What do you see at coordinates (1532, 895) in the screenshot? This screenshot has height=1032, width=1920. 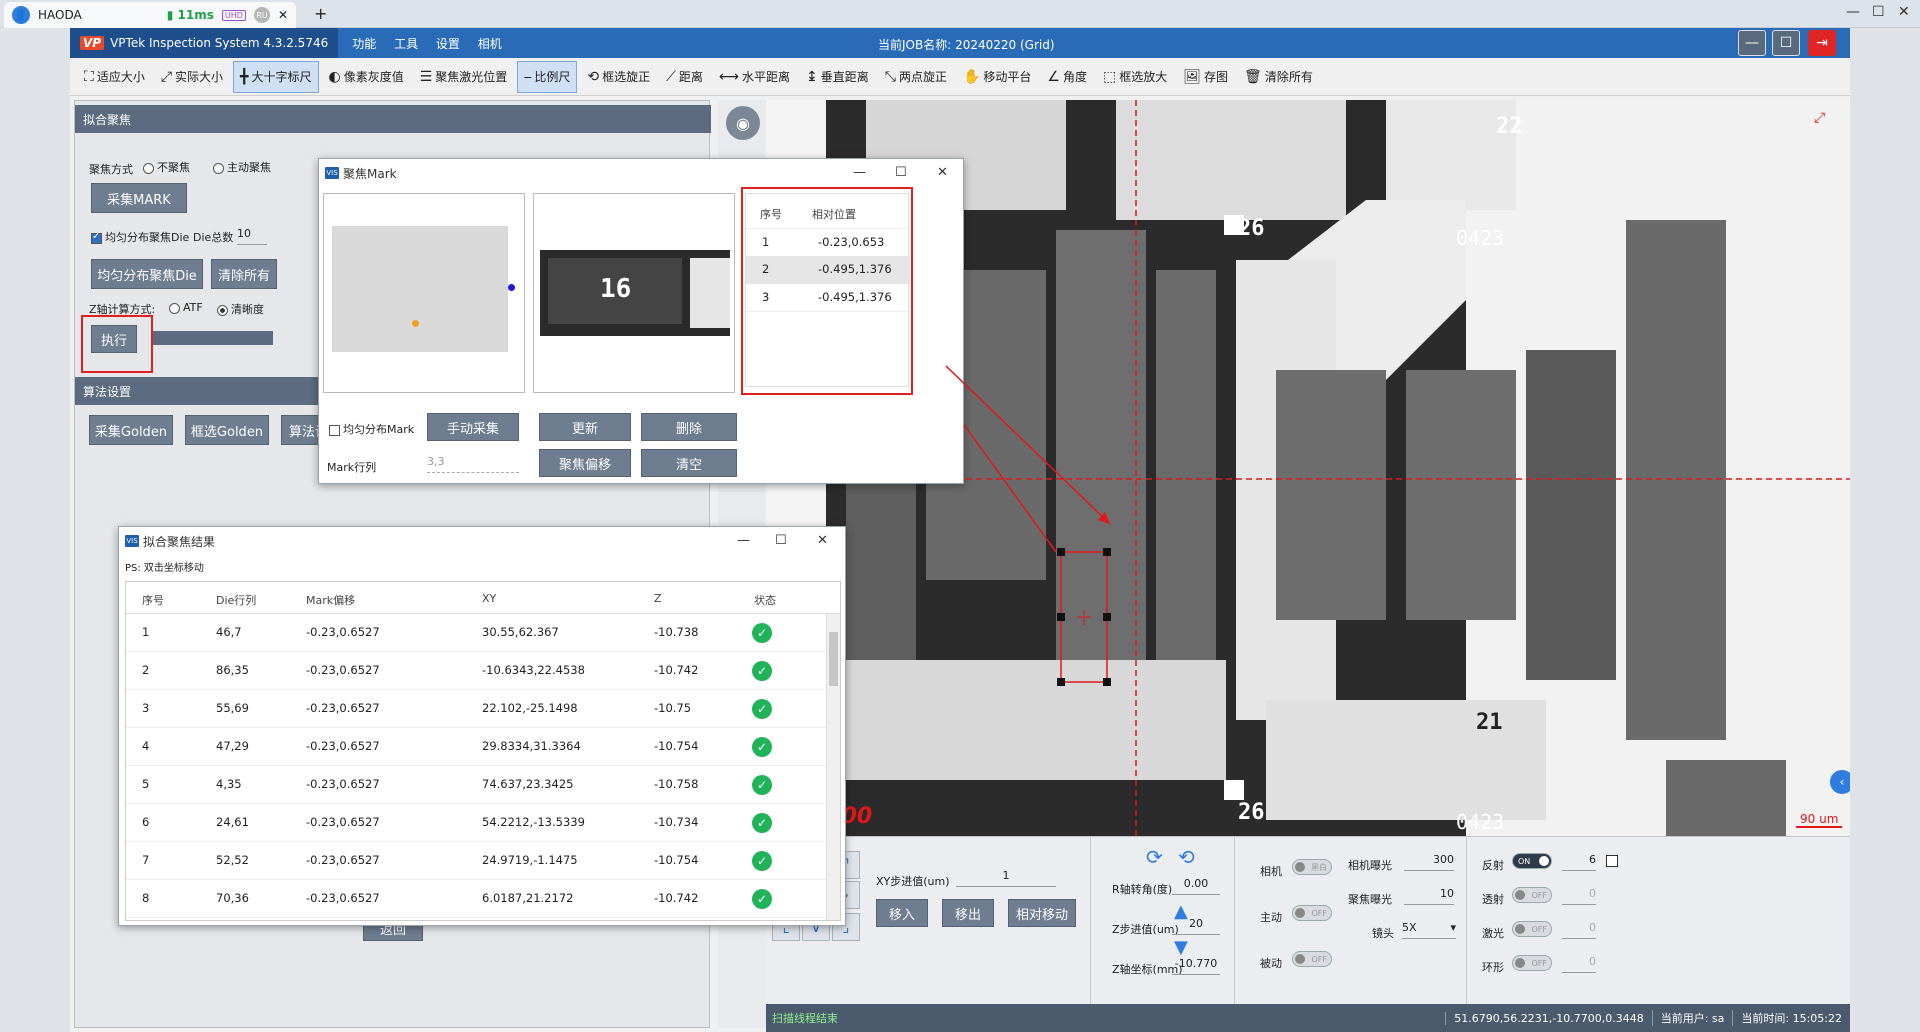 I see `transmit-toggle: OFF` at bounding box center [1532, 895].